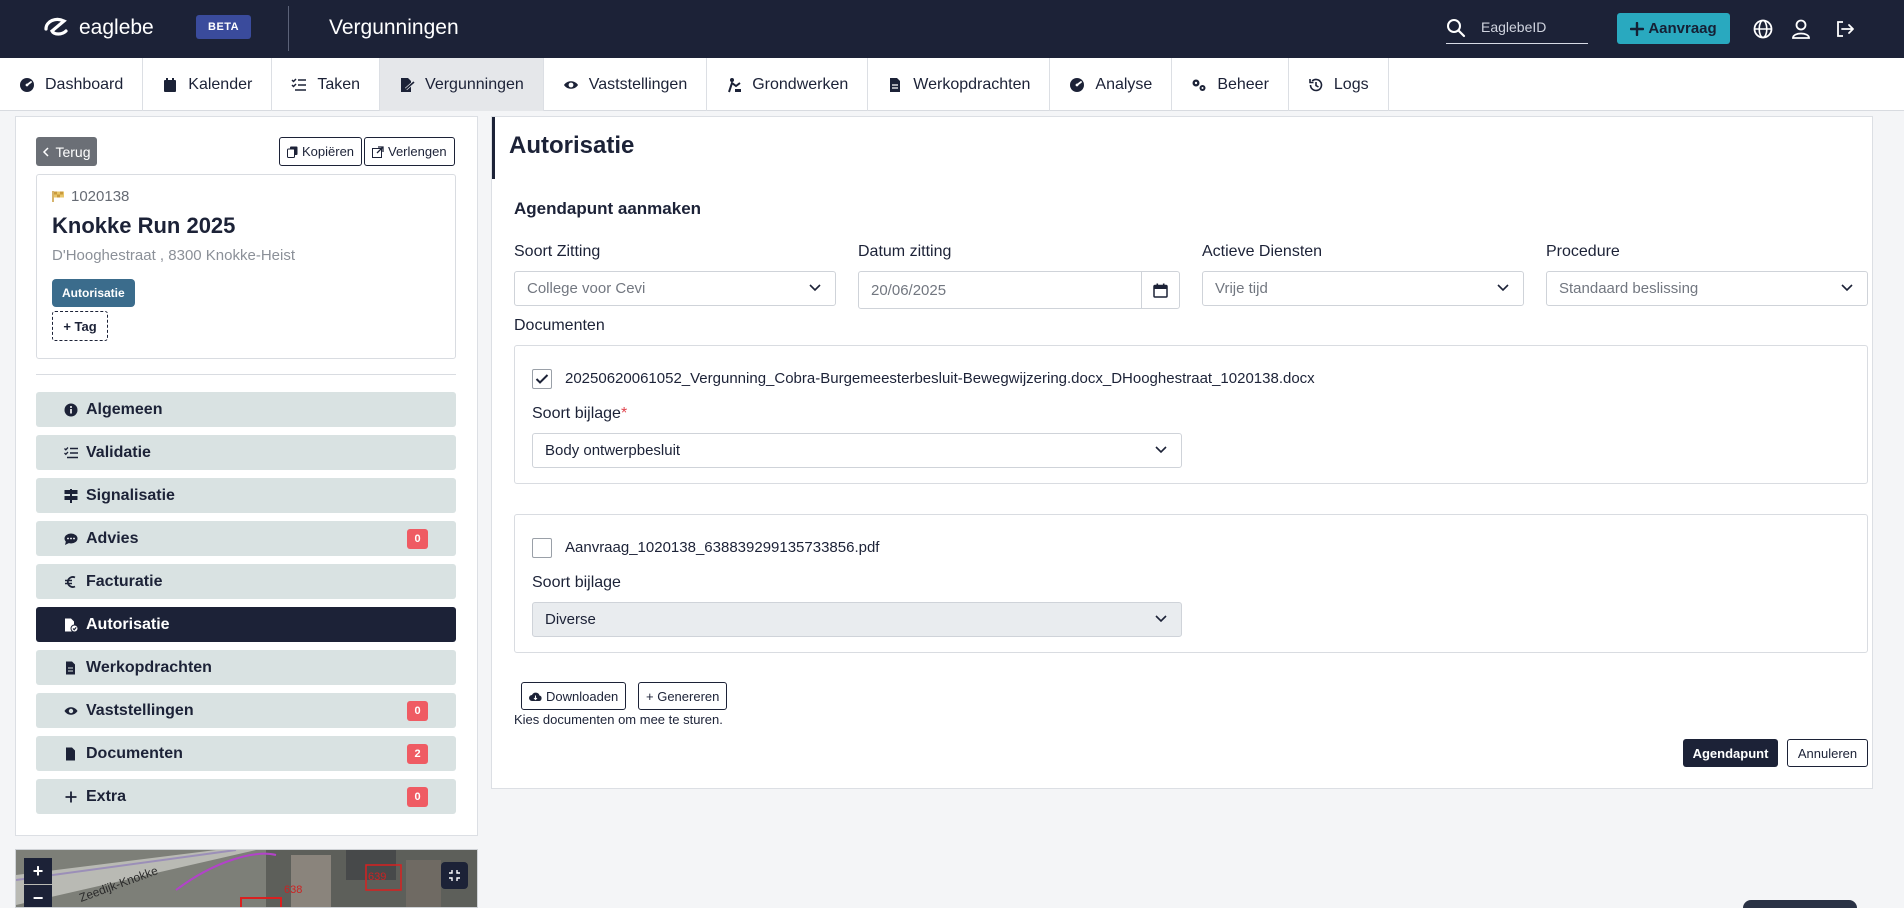 The height and width of the screenshot is (908, 1904). What do you see at coordinates (462, 84) in the screenshot?
I see `nav-vergunningen: Vergunningen` at bounding box center [462, 84].